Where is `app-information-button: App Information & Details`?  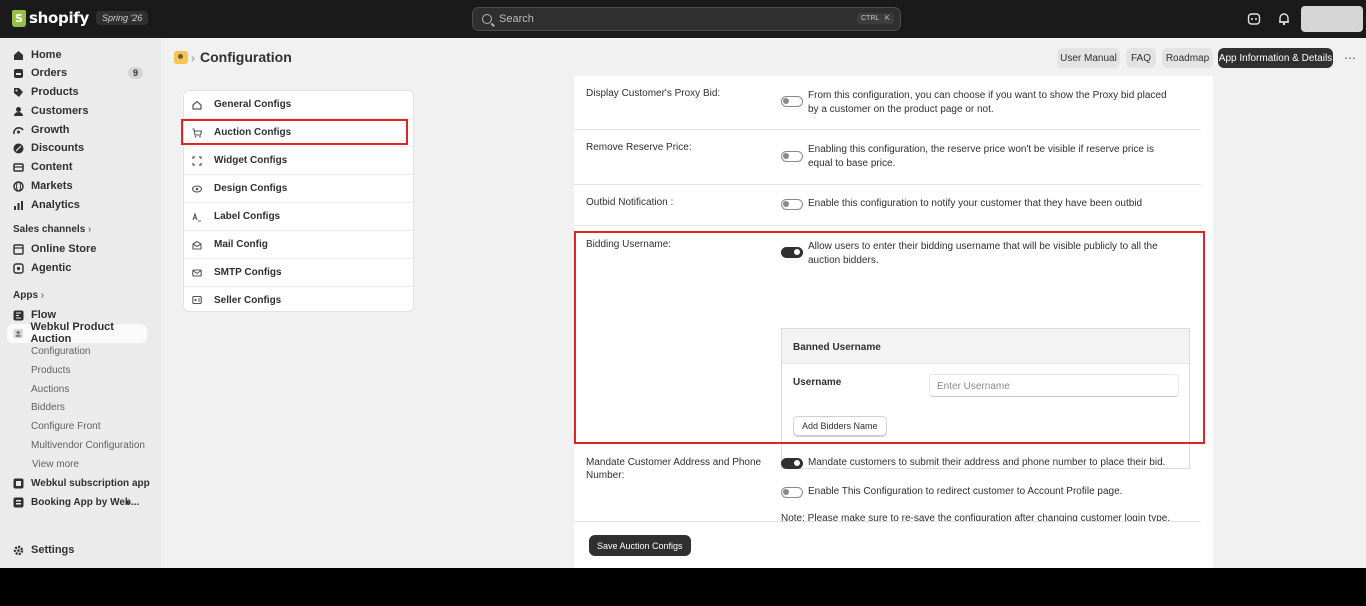
app-information-button: App Information & Details is located at coordinates (1275, 58).